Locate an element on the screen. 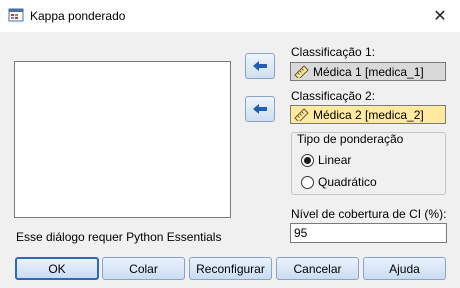  paste-button: Colar is located at coordinates (143, 268).